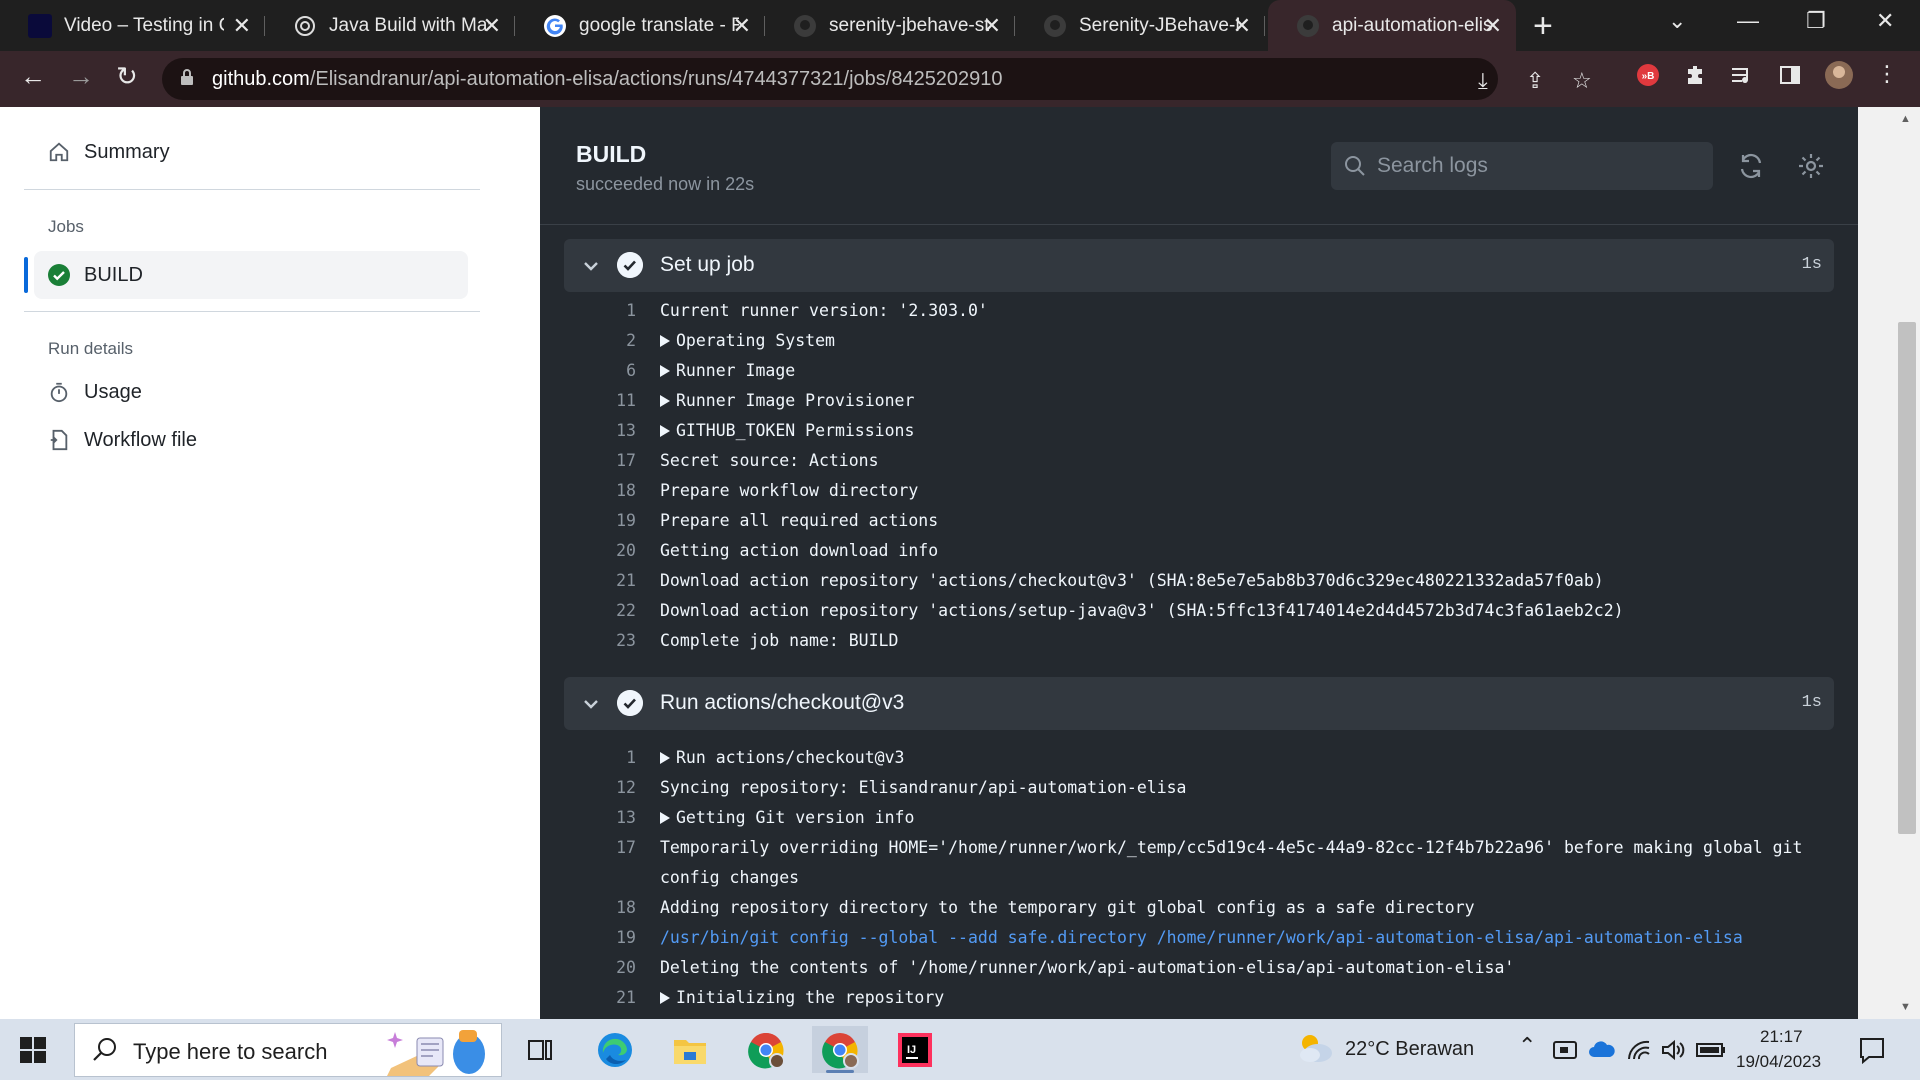 This screenshot has height=1080, width=1920. I want to click on wifi-icon, so click(1639, 1050).